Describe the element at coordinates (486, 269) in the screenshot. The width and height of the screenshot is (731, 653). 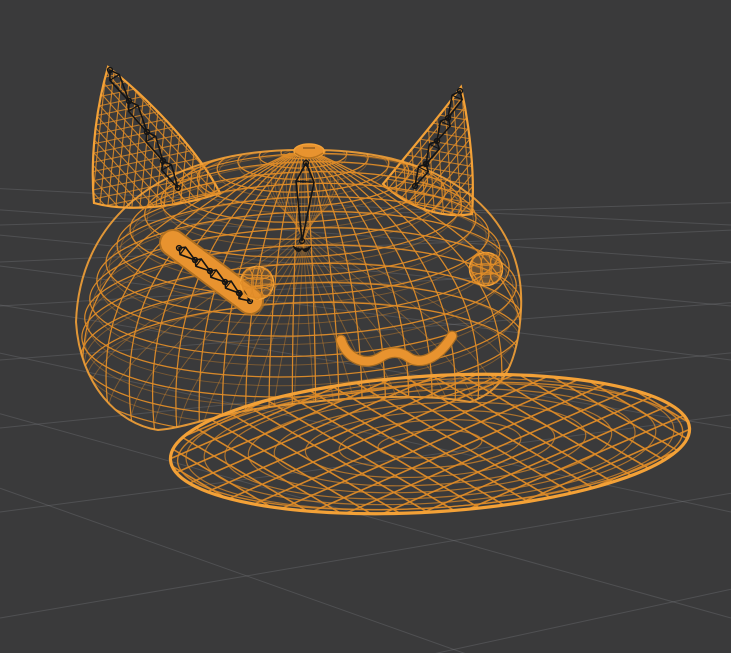
I see `right-eye-mesh` at that location.